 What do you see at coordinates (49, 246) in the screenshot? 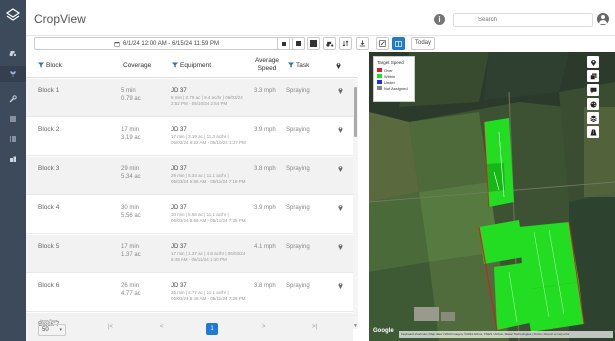
I see `block-name: Block 5` at bounding box center [49, 246].